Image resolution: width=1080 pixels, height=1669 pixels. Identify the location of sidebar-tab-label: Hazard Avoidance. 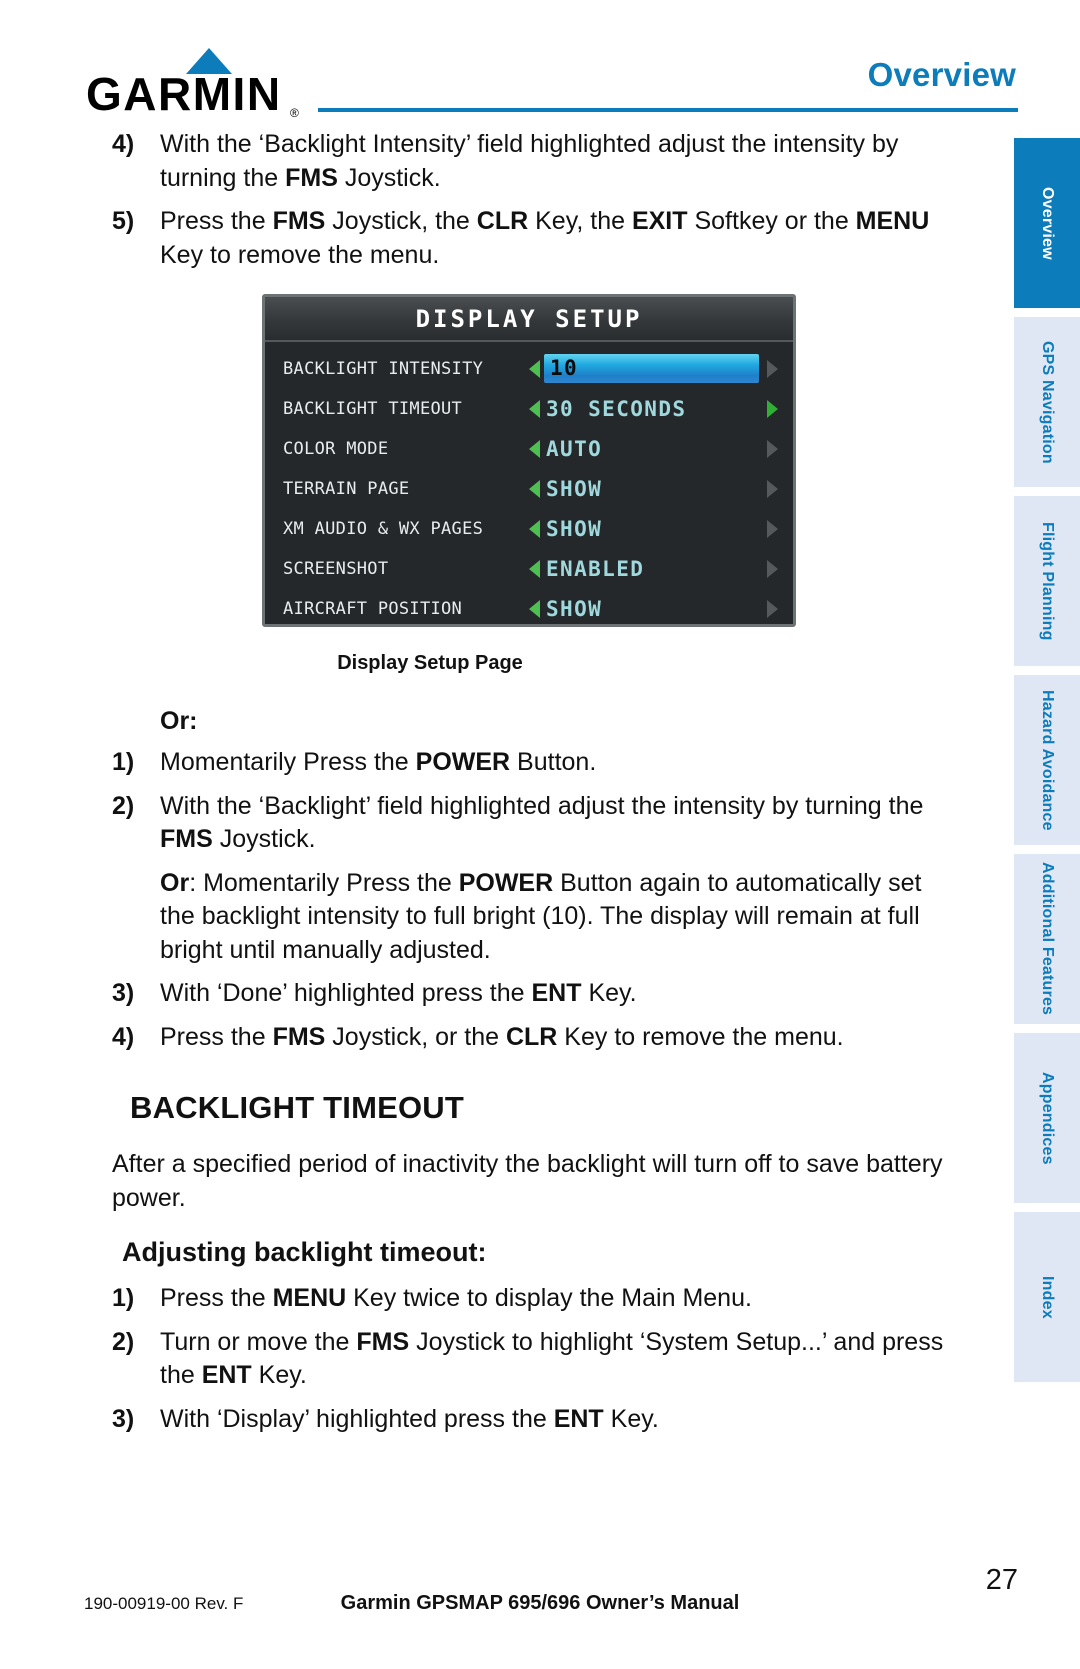
(1047, 760).